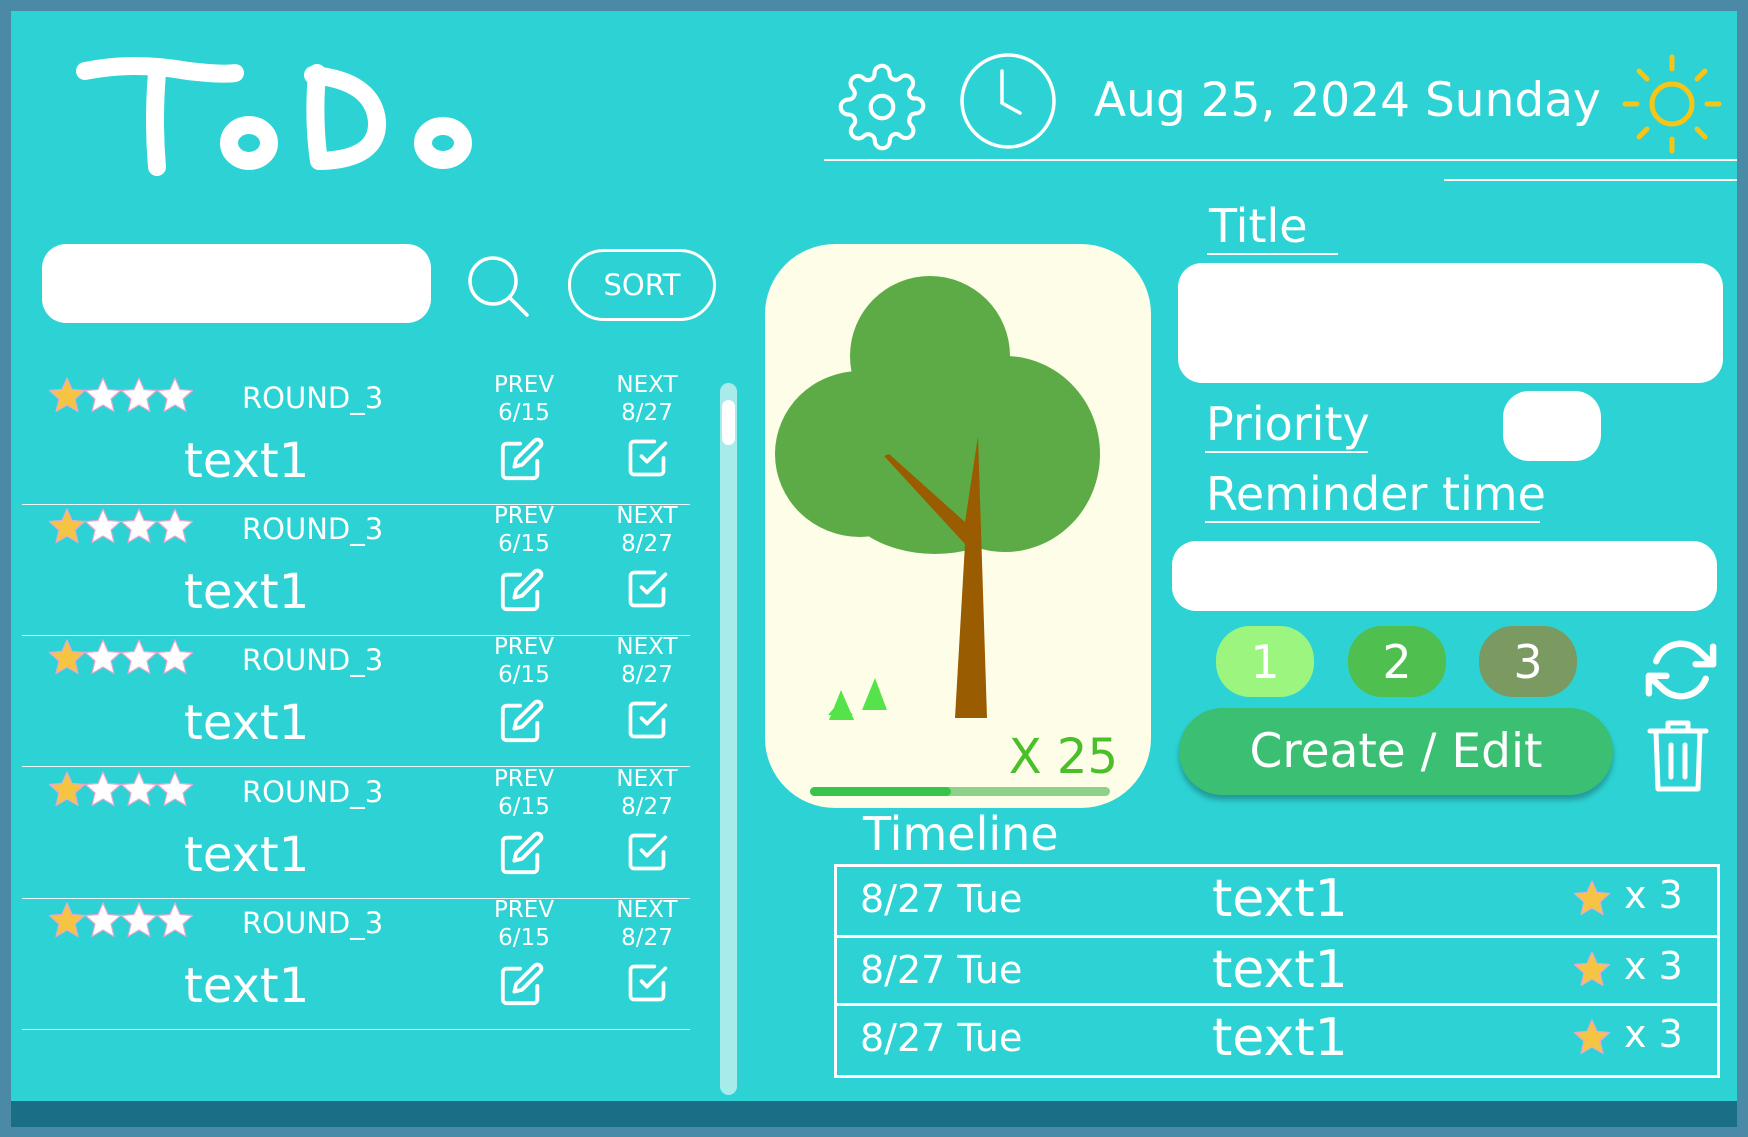 This screenshot has width=1748, height=1137. Describe the element at coordinates (524, 530) in the screenshot. I see `prev-date: PREV 6/15` at that location.